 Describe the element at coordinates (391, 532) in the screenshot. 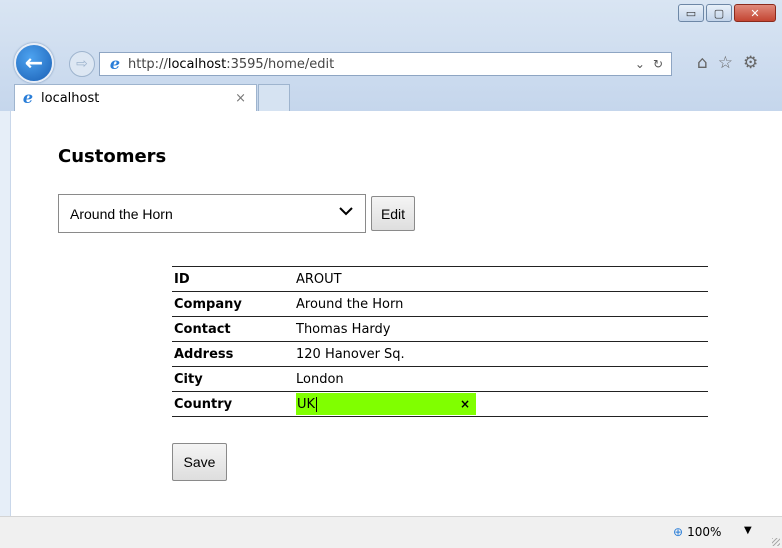

I see `status-bar: ⊕ 100% ▼` at that location.